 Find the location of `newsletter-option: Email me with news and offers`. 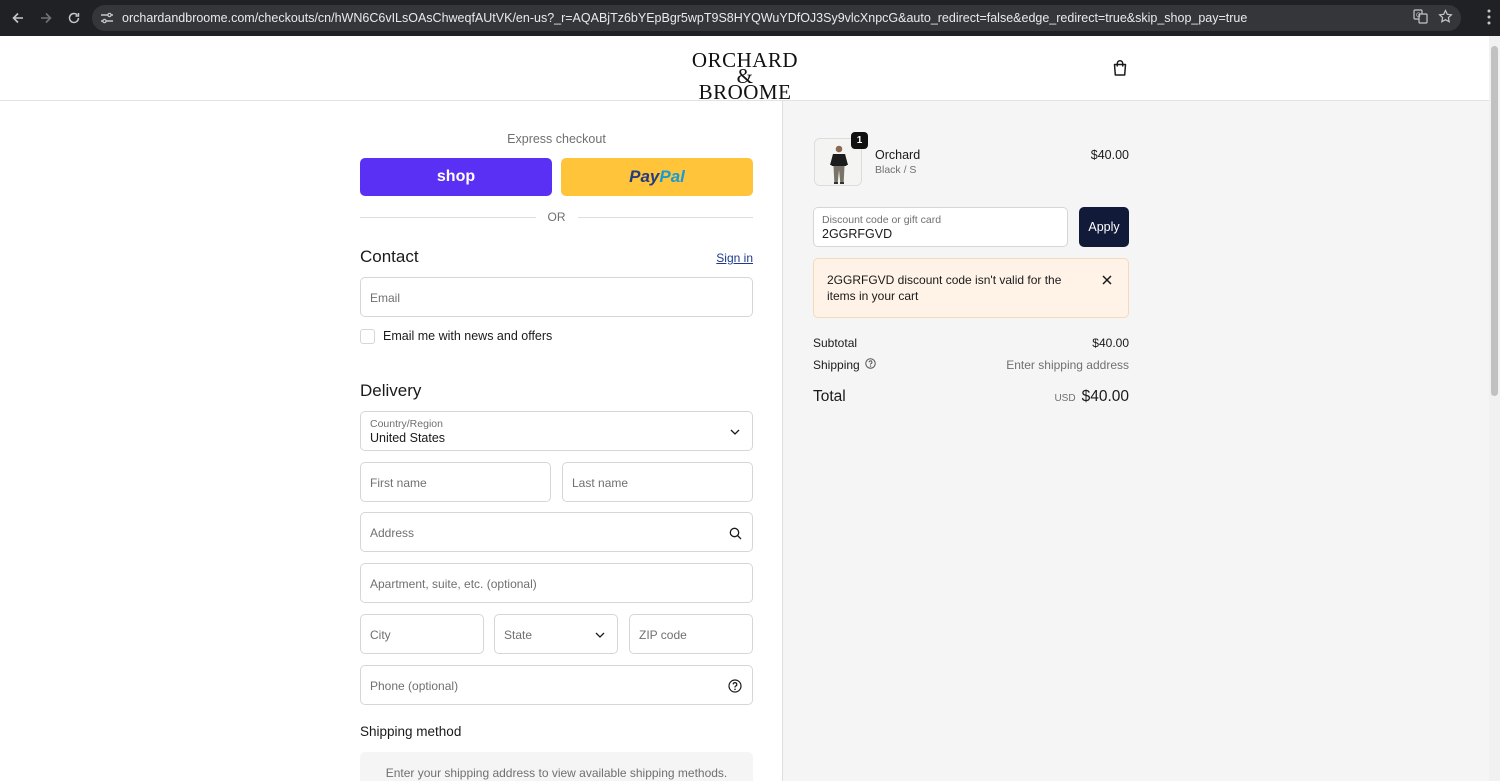

newsletter-option: Email me with news and offers is located at coordinates (456, 336).